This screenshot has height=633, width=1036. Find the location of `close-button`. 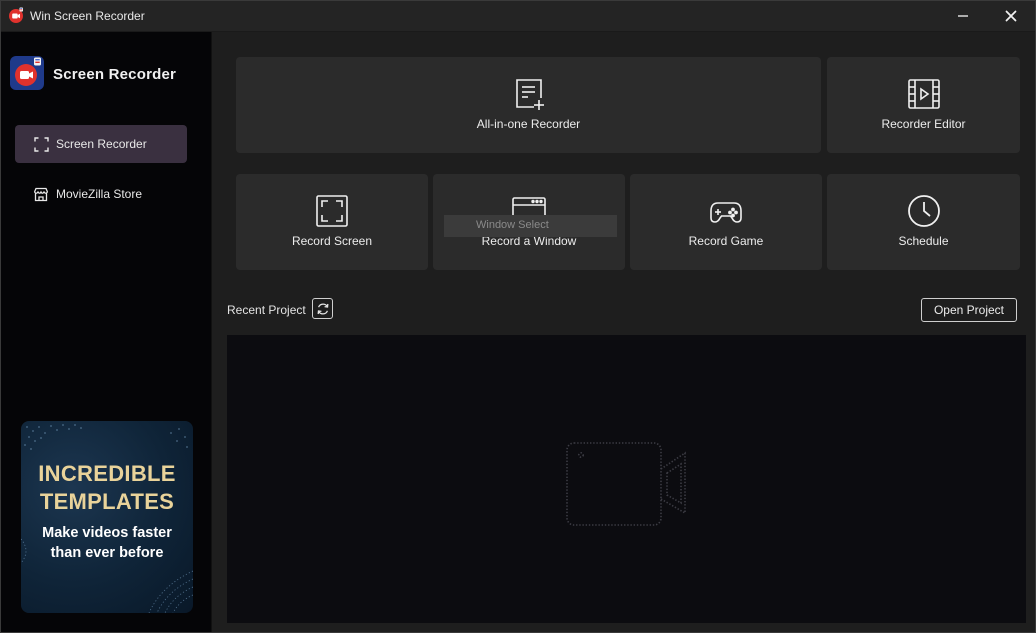

close-button is located at coordinates (1011, 16).